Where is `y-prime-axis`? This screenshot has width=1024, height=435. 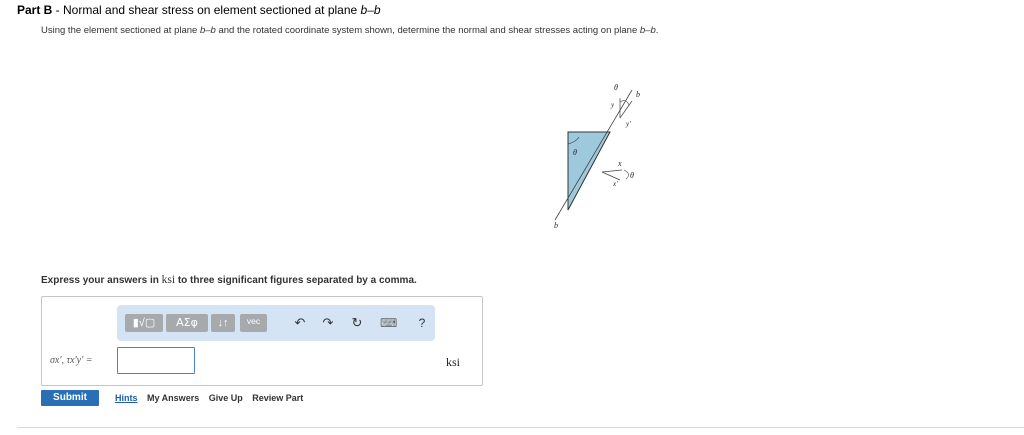
y-prime-axis is located at coordinates (626, 109).